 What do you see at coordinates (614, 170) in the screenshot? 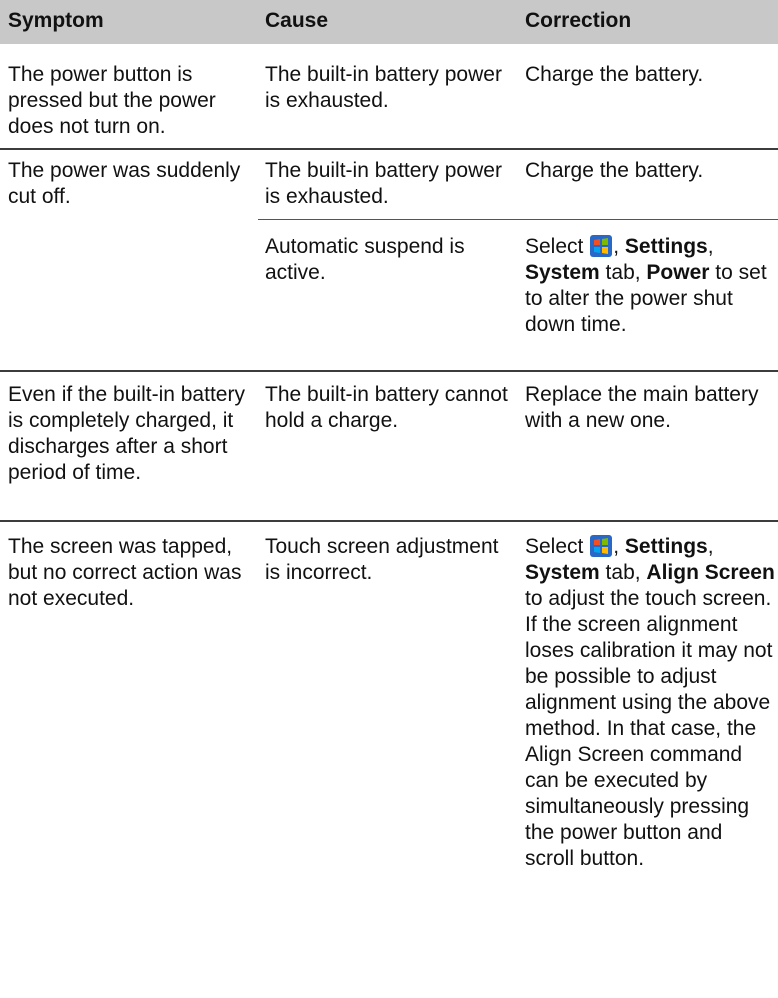
I see `row2-correction-a: Charge the battery.` at bounding box center [614, 170].